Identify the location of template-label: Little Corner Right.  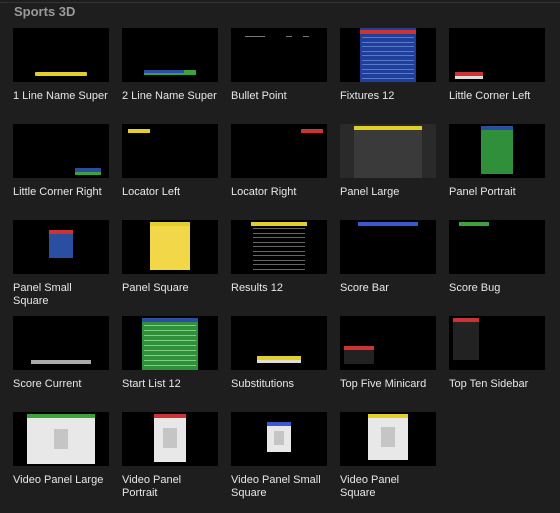
(57, 192).